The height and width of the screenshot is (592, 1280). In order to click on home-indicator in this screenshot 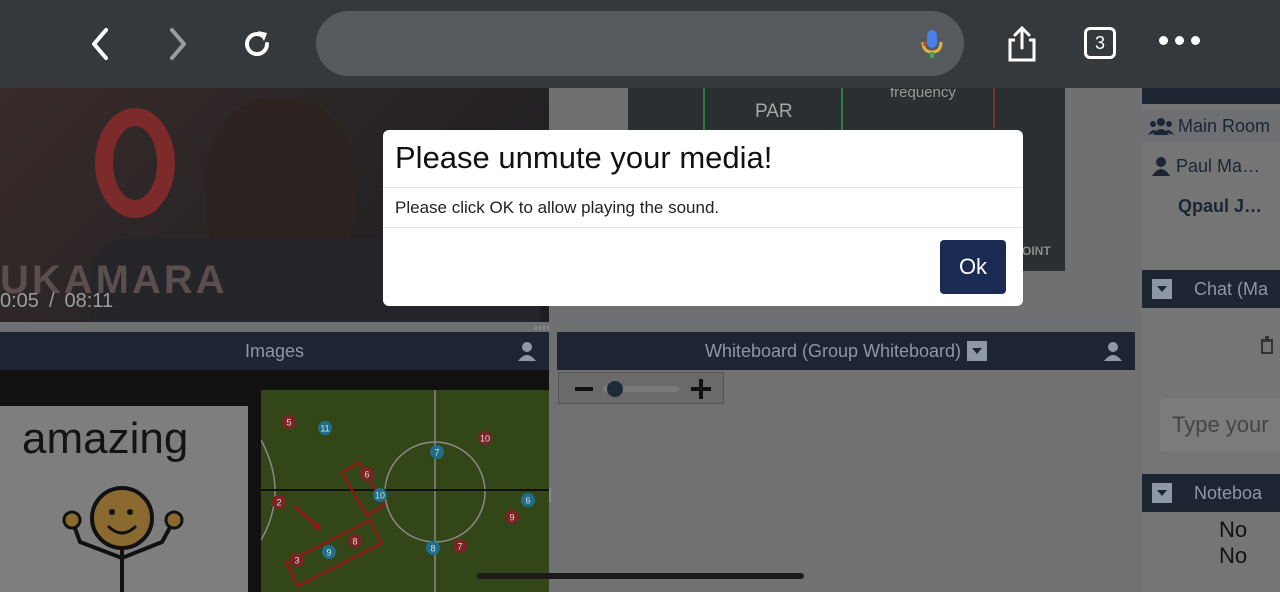, I will do `click(640, 576)`.